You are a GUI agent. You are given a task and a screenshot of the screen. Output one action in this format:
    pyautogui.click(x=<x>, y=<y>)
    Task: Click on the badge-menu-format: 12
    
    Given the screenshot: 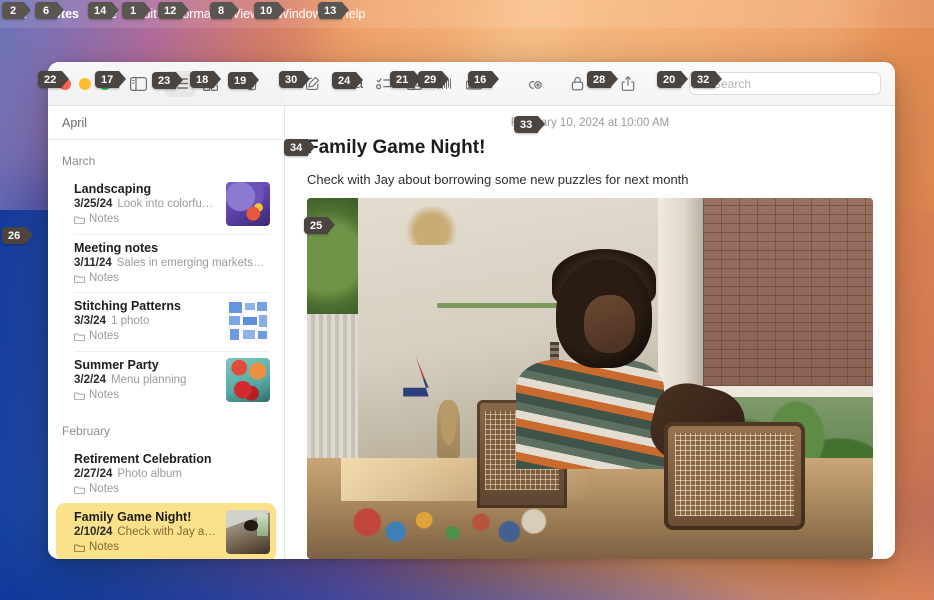 What is the action you would take?
    pyautogui.click(x=174, y=10)
    